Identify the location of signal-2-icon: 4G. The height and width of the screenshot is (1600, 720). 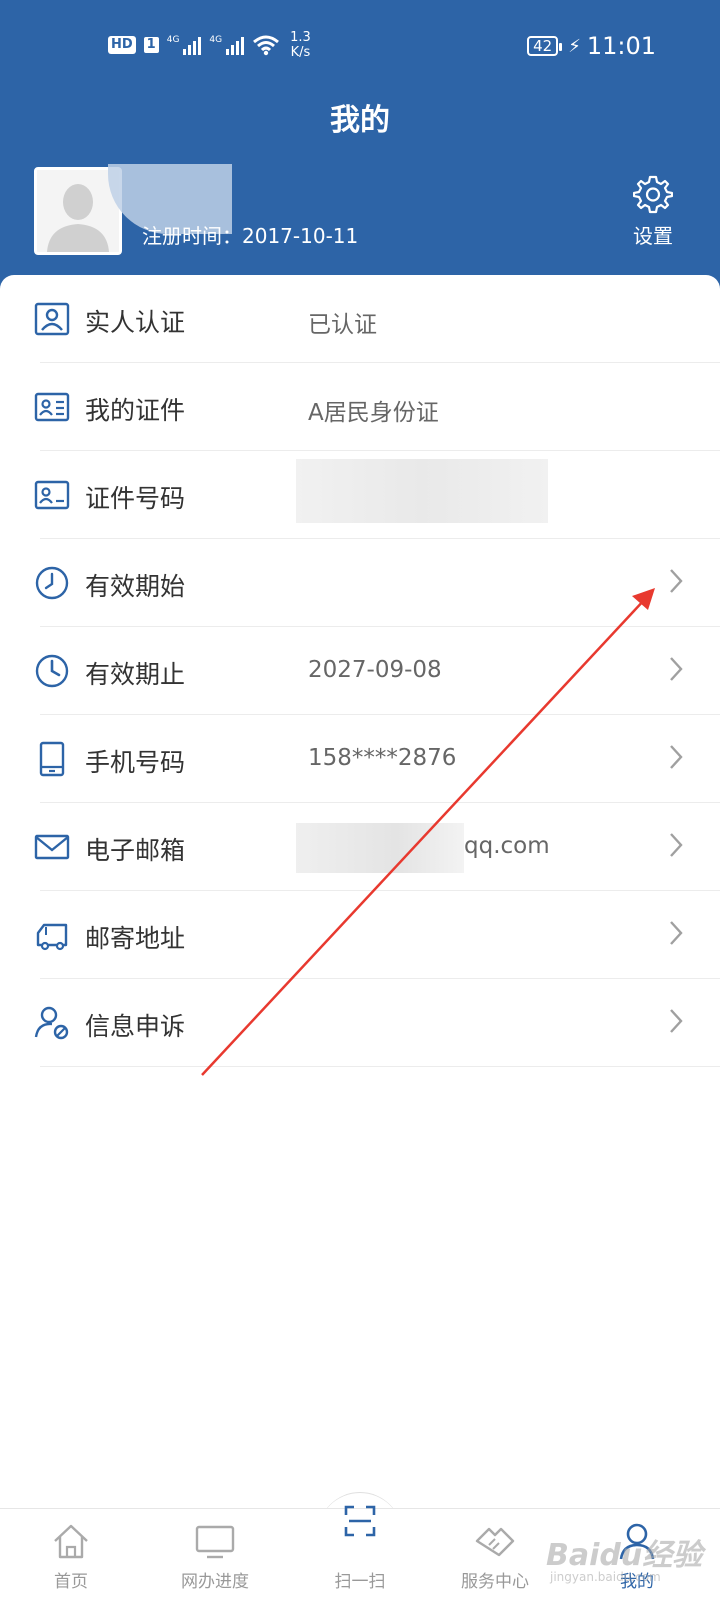
(227, 45).